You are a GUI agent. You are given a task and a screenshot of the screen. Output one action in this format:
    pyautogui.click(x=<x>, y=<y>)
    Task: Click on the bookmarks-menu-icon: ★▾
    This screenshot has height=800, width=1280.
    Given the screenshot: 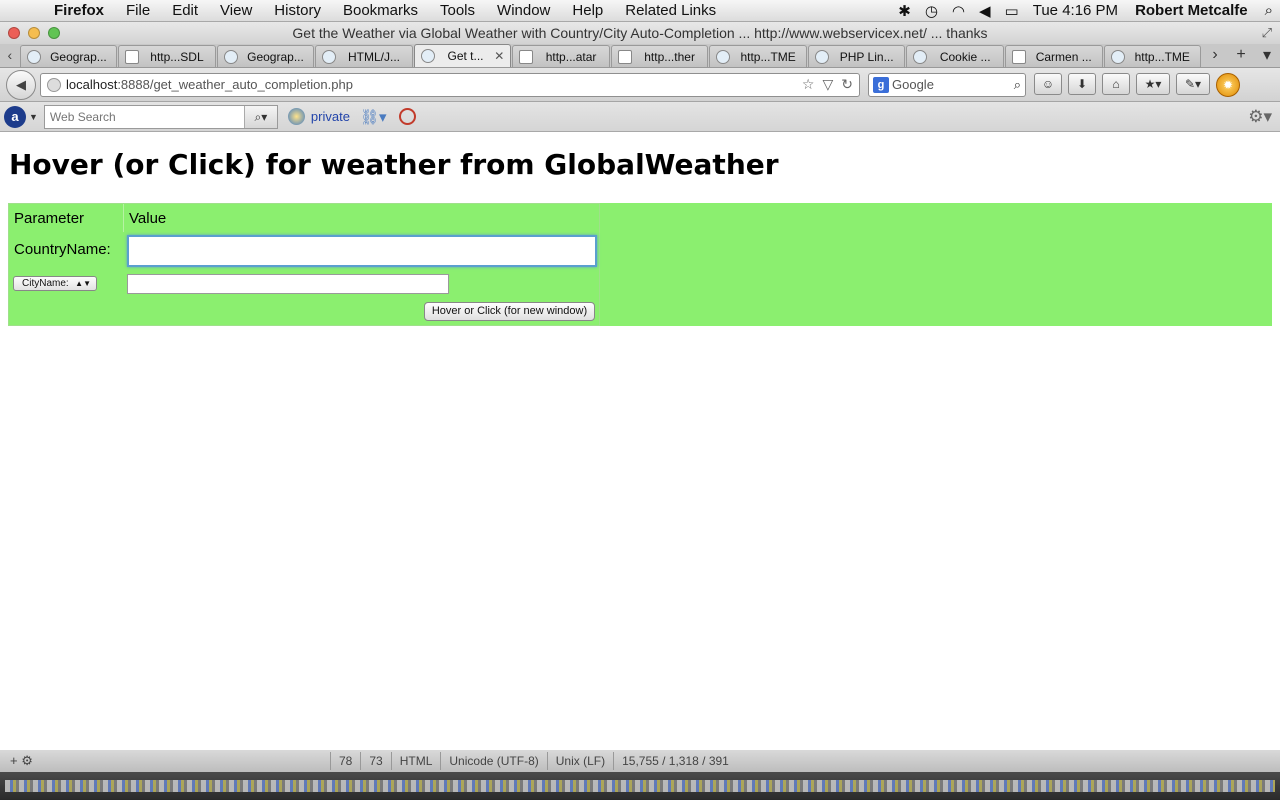 What is the action you would take?
    pyautogui.click(x=1153, y=83)
    